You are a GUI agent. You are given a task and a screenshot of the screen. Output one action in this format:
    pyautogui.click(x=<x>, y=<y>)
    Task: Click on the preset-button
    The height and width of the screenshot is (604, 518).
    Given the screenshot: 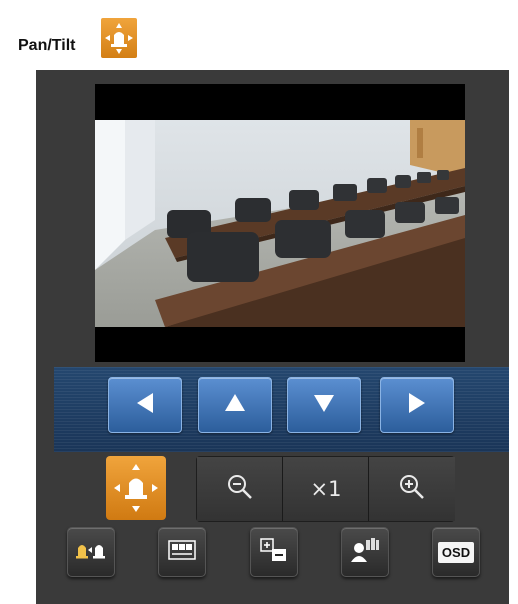 What is the action you would take?
    pyautogui.click(x=182, y=552)
    